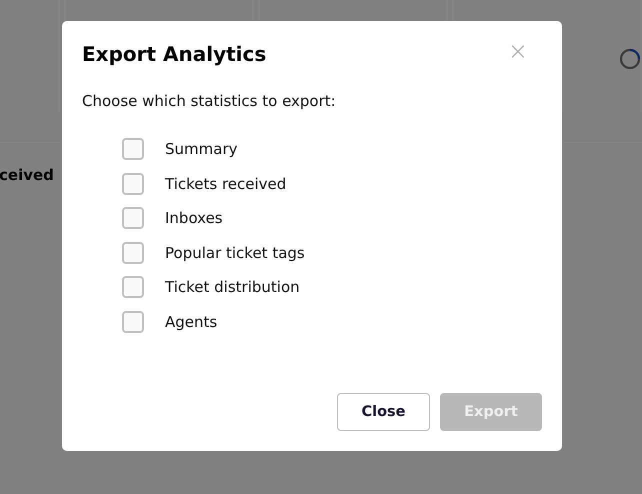 This screenshot has height=494, width=642. Describe the element at coordinates (383, 412) in the screenshot. I see `close-button: Close` at that location.